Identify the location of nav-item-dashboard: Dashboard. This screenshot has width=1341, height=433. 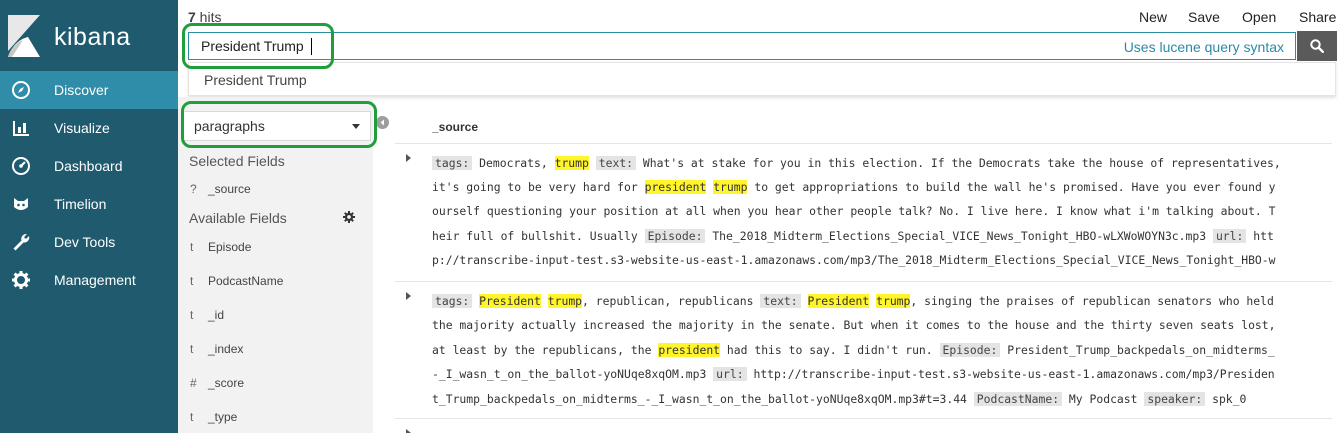
(89, 166).